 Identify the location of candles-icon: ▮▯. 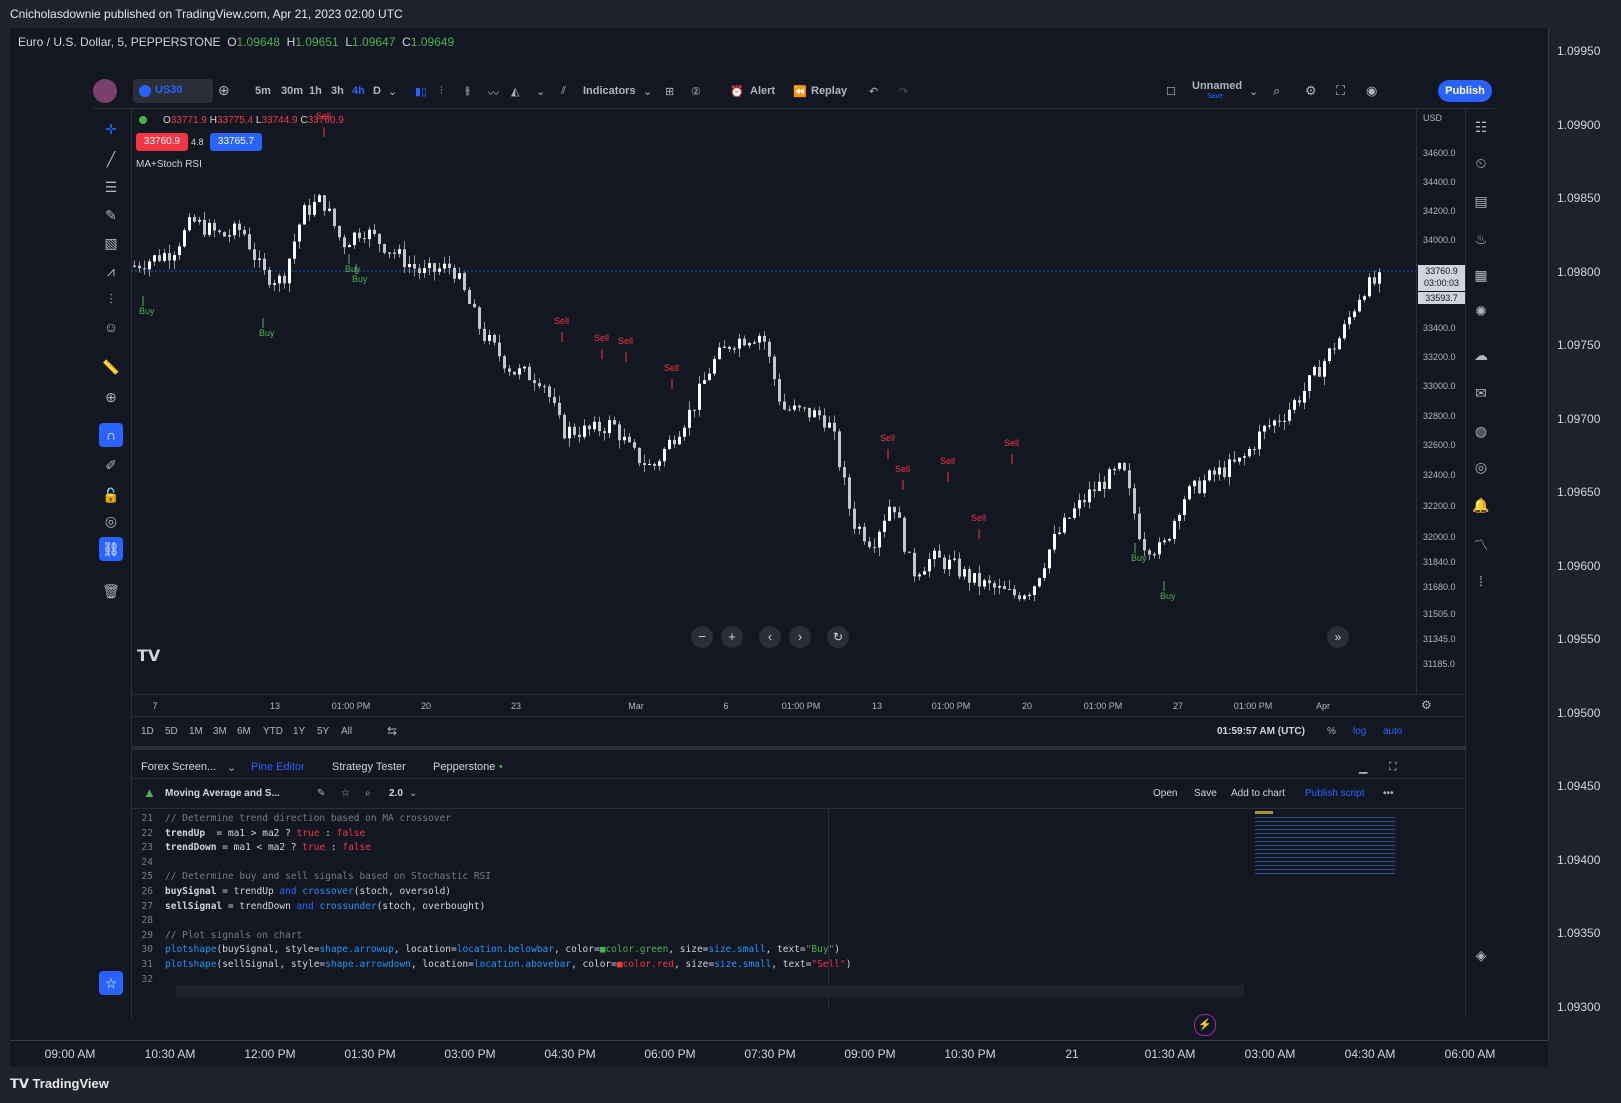
(421, 91).